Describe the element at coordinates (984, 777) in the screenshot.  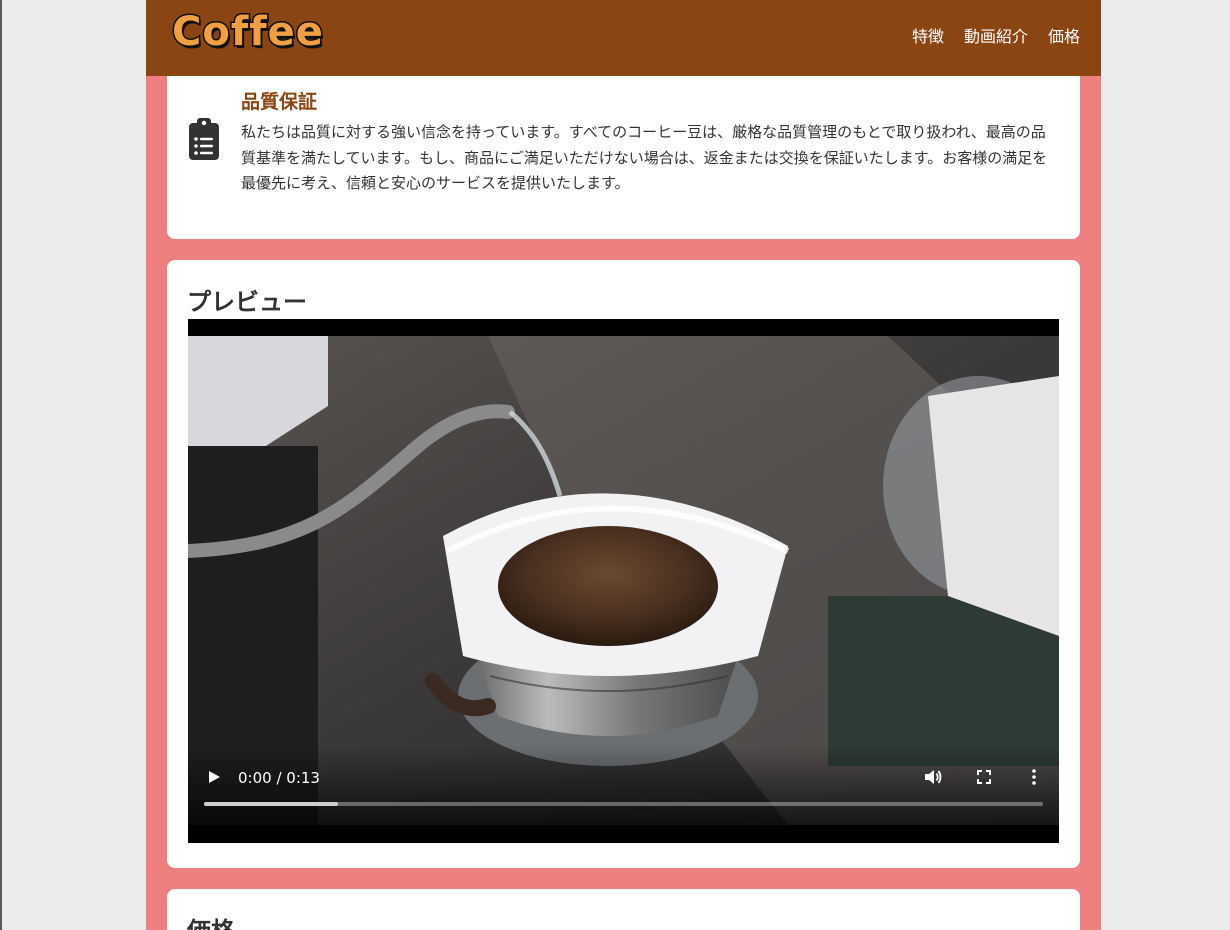
I see `fullscreen-icon` at that location.